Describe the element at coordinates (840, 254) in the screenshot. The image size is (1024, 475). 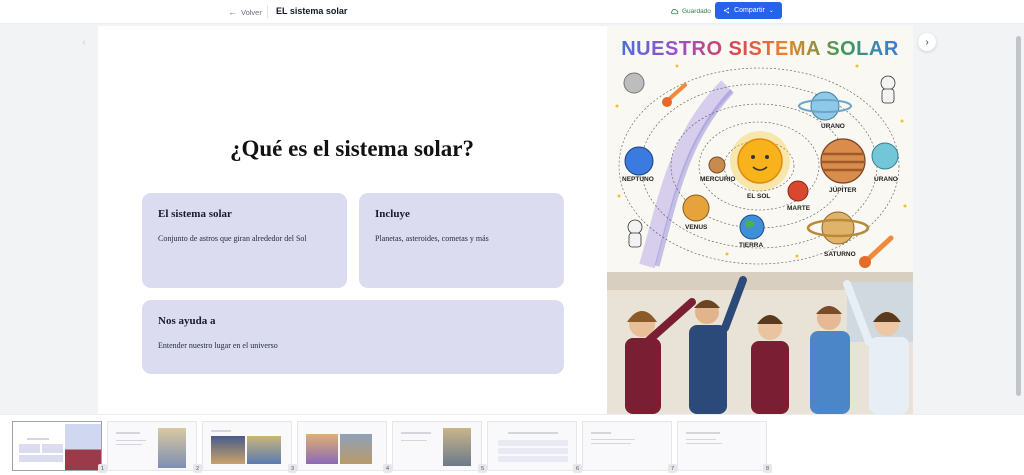
I see `label-saturno: SATURNO` at that location.